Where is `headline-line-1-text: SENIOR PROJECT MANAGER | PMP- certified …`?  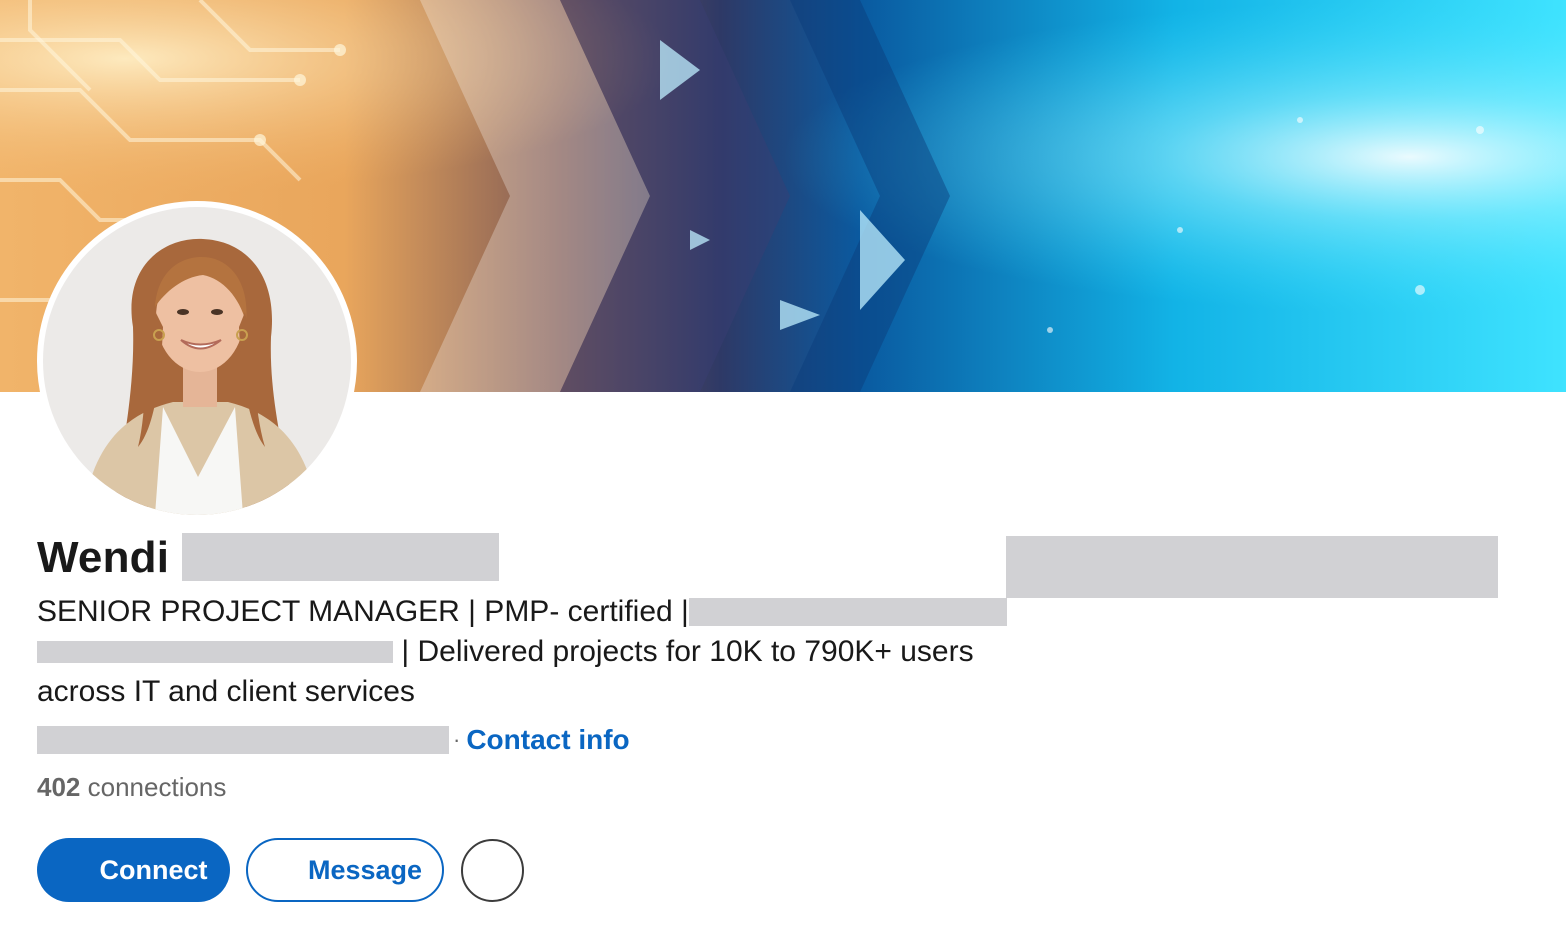 headline-line-1-text: SENIOR PROJECT MANAGER | PMP- certified … is located at coordinates (363, 611).